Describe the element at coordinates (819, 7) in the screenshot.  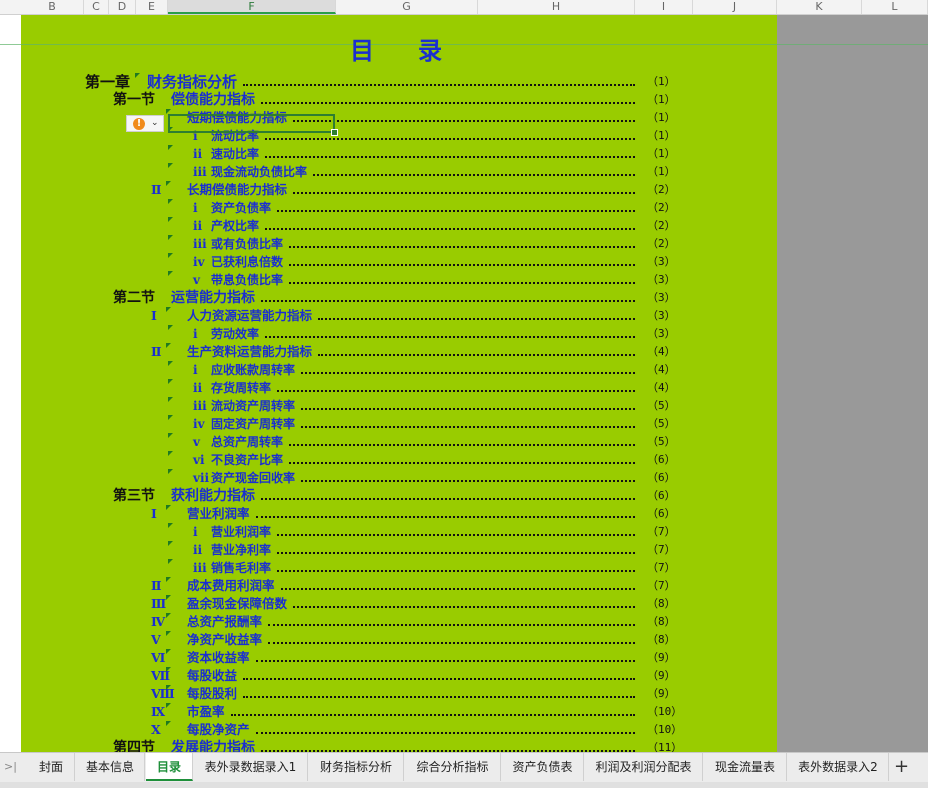
I see `column-header-k: K` at that location.